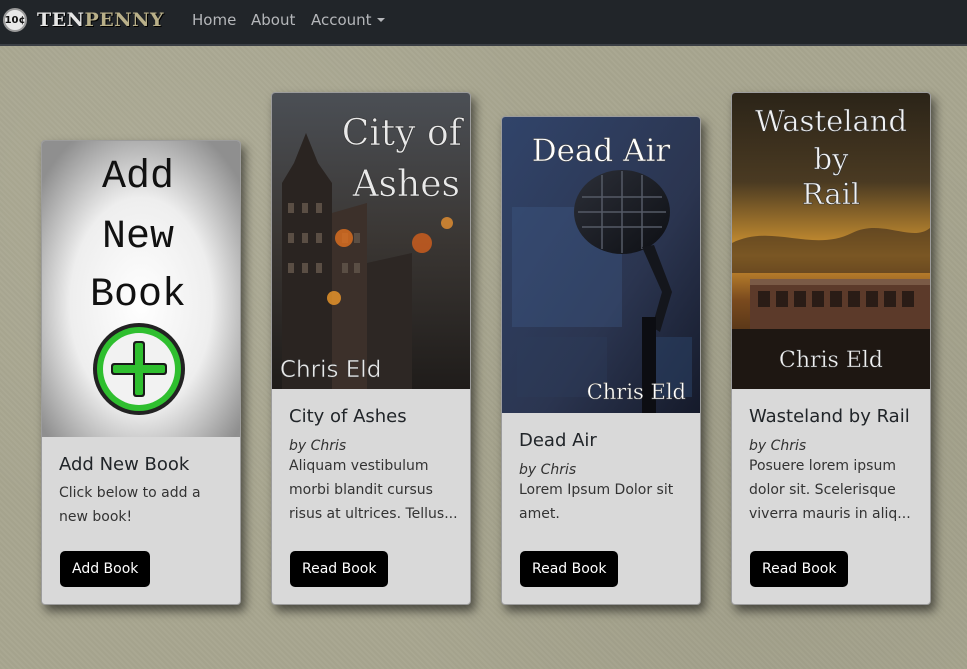 This screenshot has width=967, height=669. Describe the element at coordinates (348, 416) in the screenshot. I see `card-title: City of Ashes` at that location.